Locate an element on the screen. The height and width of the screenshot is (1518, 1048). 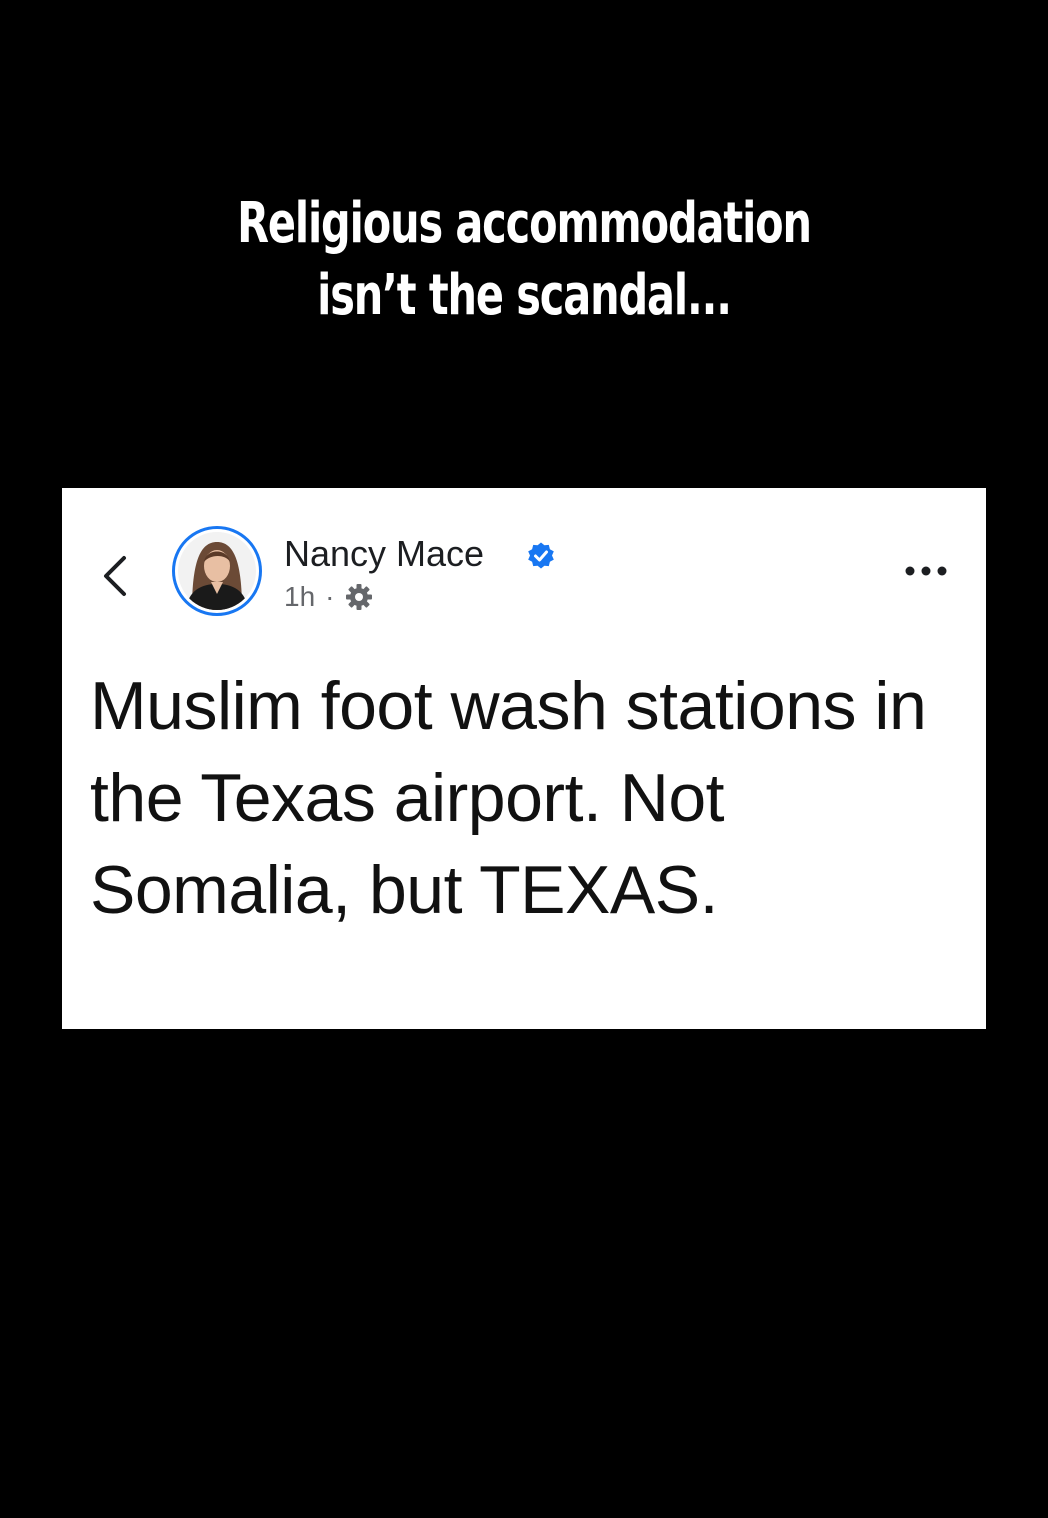
more-options-button is located at coordinates (926, 572).